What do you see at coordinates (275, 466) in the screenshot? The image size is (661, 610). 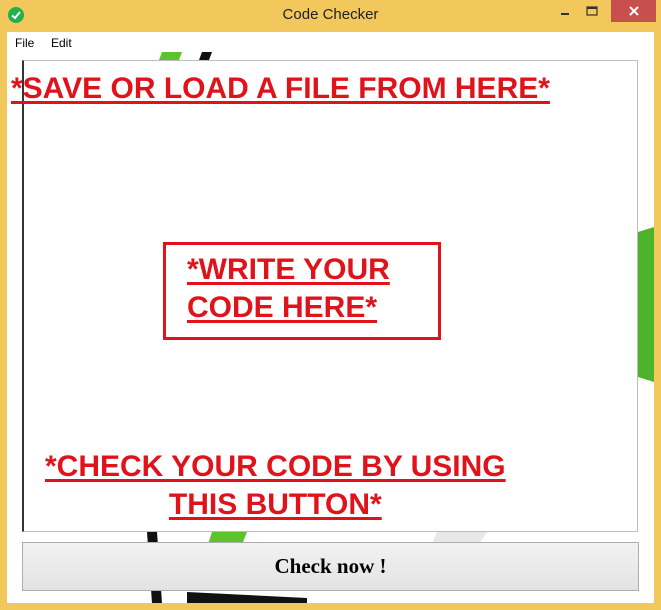 I see `check-code-line-1: *CHECK YOUR CODE BY USING` at bounding box center [275, 466].